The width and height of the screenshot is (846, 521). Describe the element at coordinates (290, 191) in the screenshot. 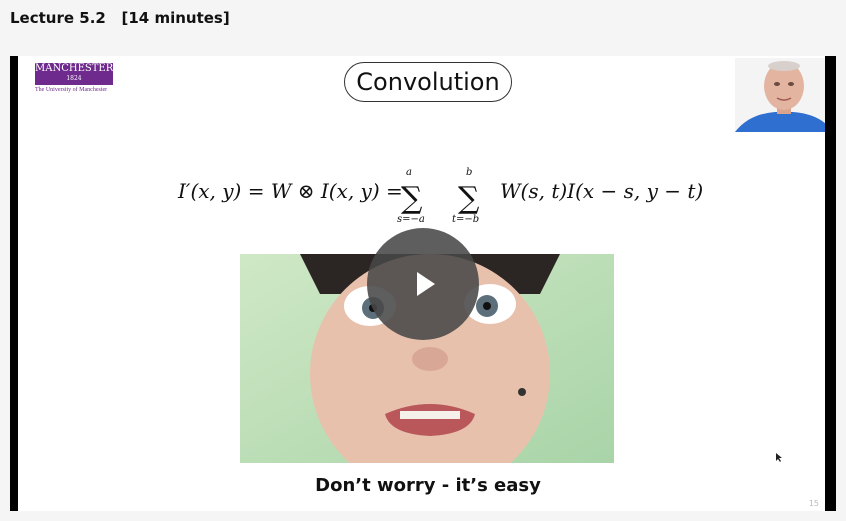

I see `formula-lhs: I′(x, y) = W ⊗ I(x, y) =` at that location.